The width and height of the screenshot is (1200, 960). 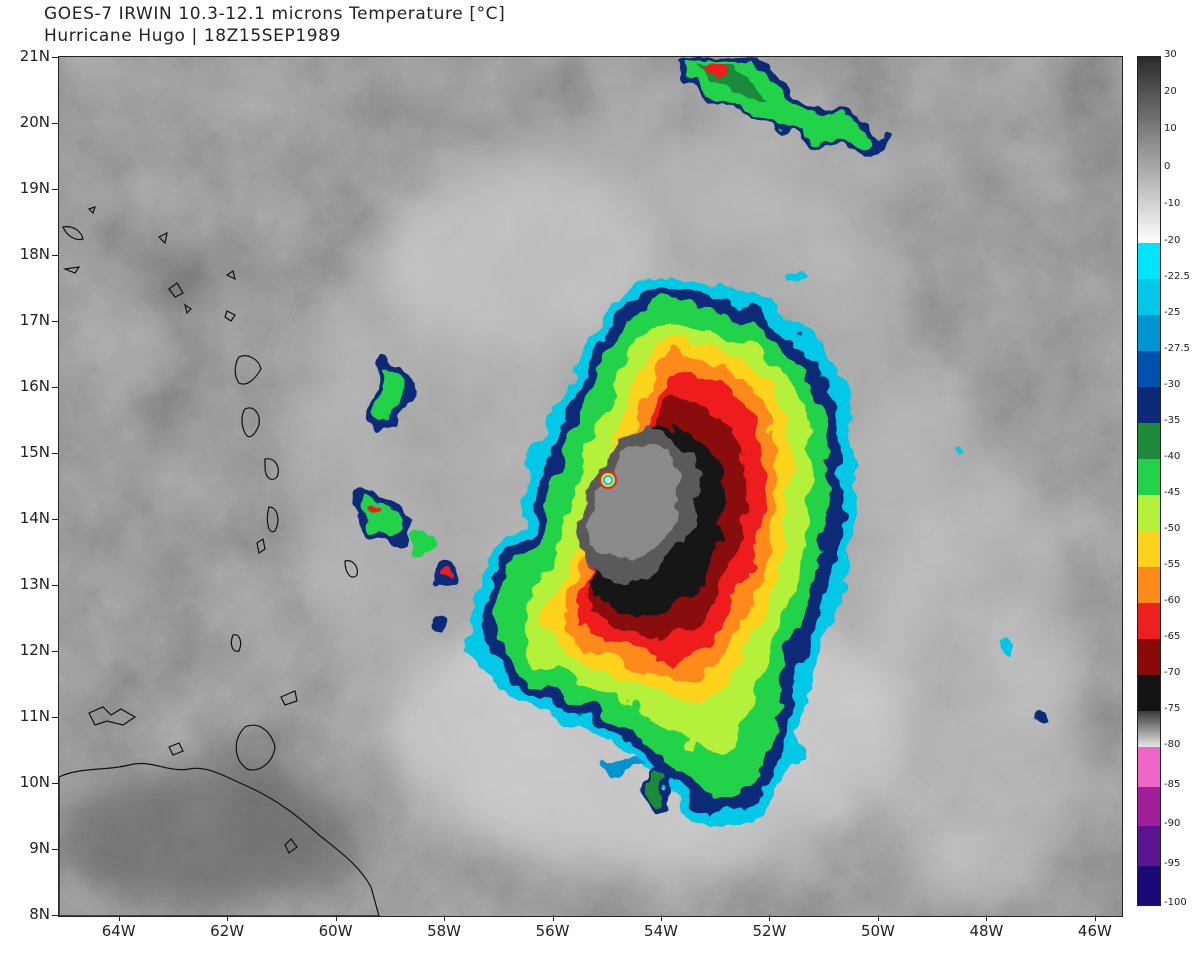 I want to click on colorbar-label: -10, so click(x=1172, y=203).